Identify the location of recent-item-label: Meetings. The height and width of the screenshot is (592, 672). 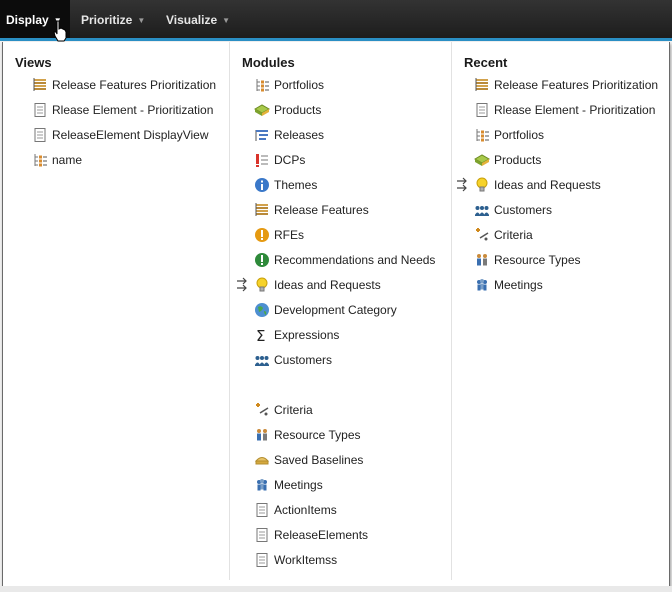
(518, 285).